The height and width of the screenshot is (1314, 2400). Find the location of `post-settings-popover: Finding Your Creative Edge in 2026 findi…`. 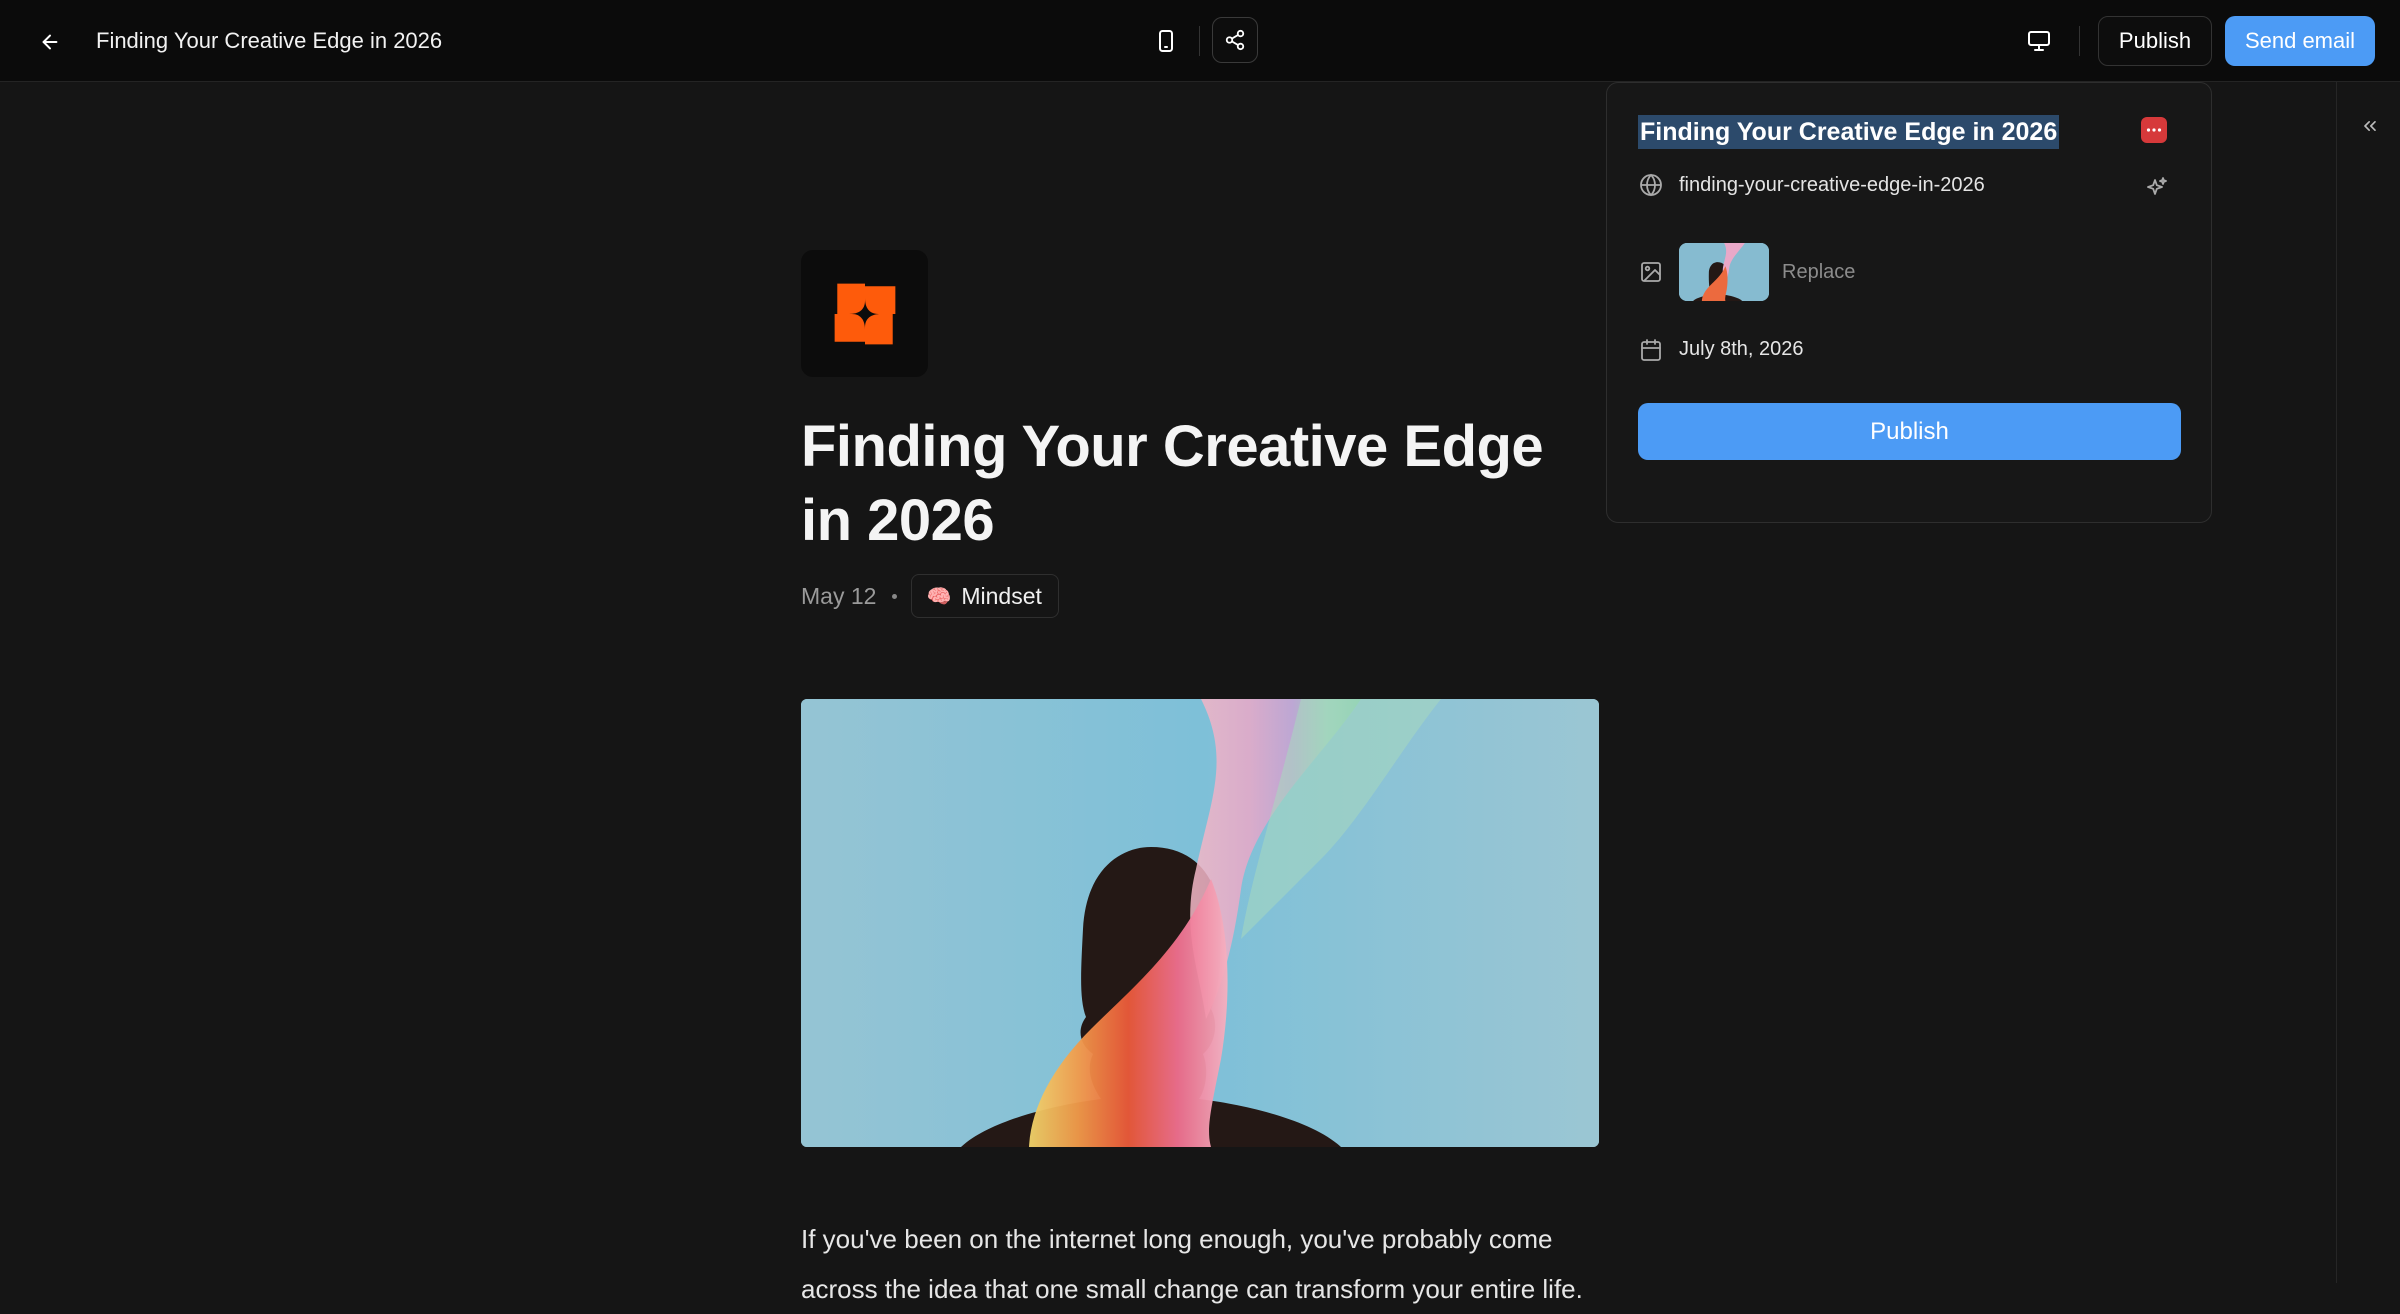

post-settings-popover: Finding Your Creative Edge in 2026 findi… is located at coordinates (1909, 302).